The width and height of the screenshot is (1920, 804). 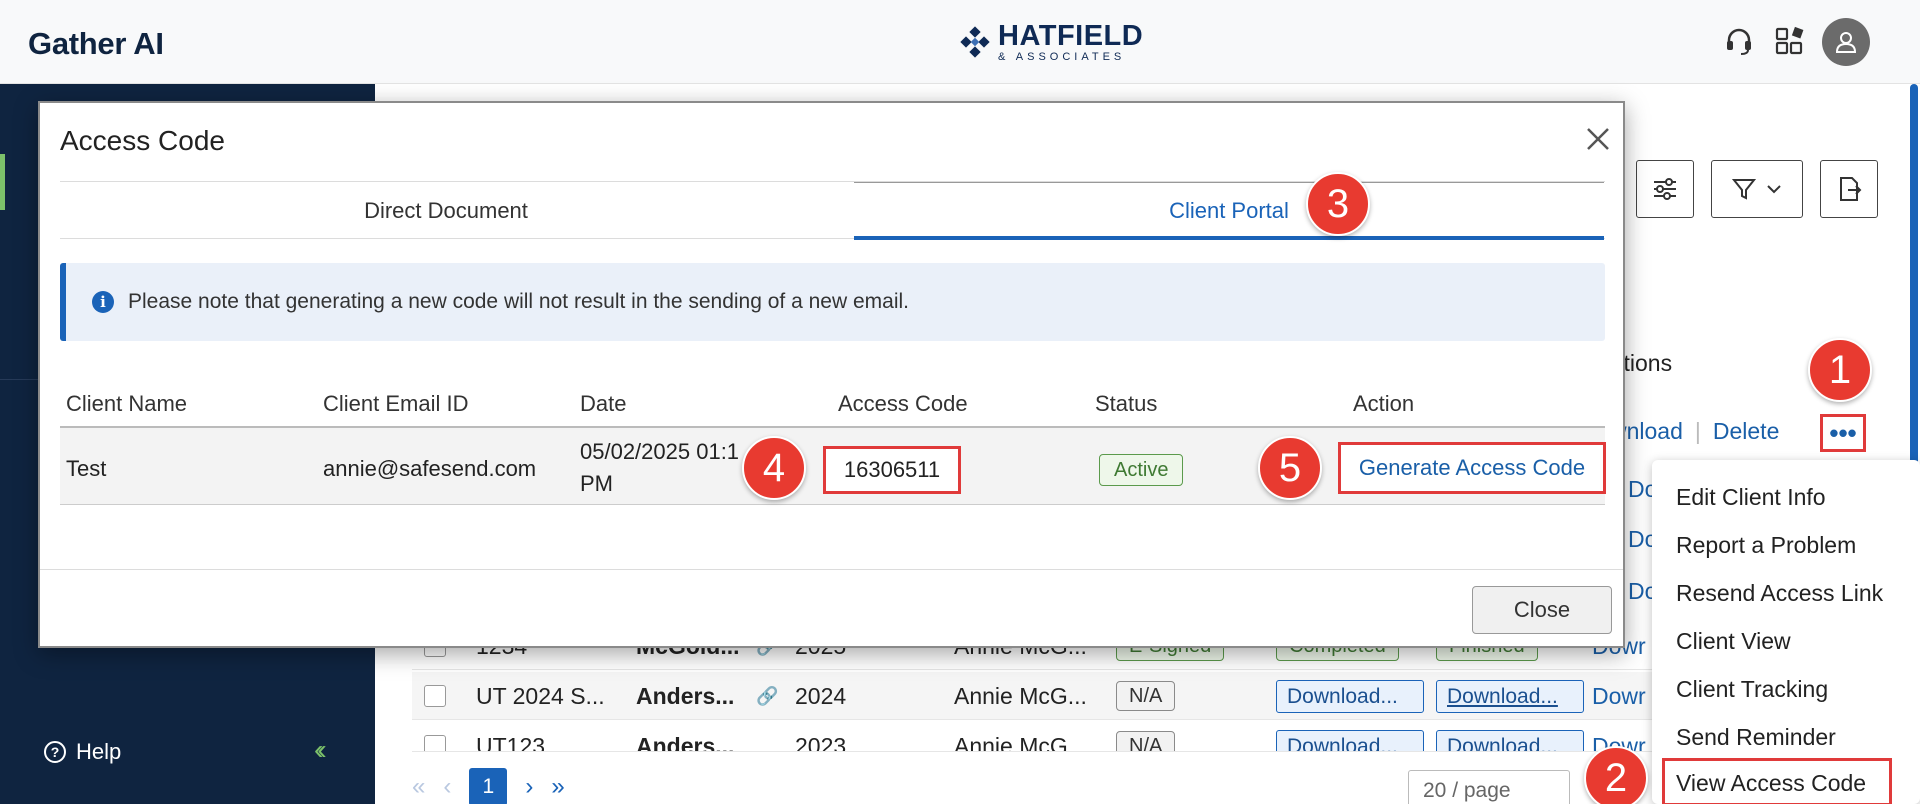 I want to click on menu-item-report-problem: Report a Problem, so click(x=1766, y=545).